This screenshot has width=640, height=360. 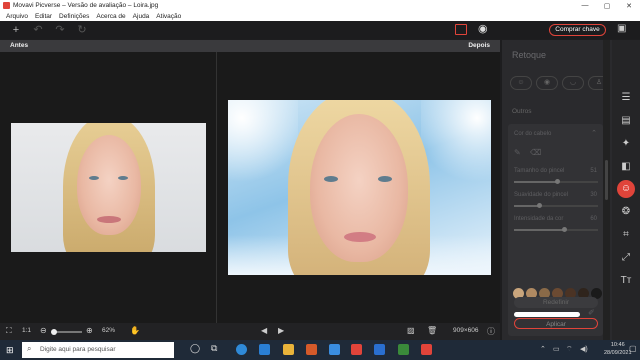 I want to click on file-explorer-icon, so click(x=288, y=349).